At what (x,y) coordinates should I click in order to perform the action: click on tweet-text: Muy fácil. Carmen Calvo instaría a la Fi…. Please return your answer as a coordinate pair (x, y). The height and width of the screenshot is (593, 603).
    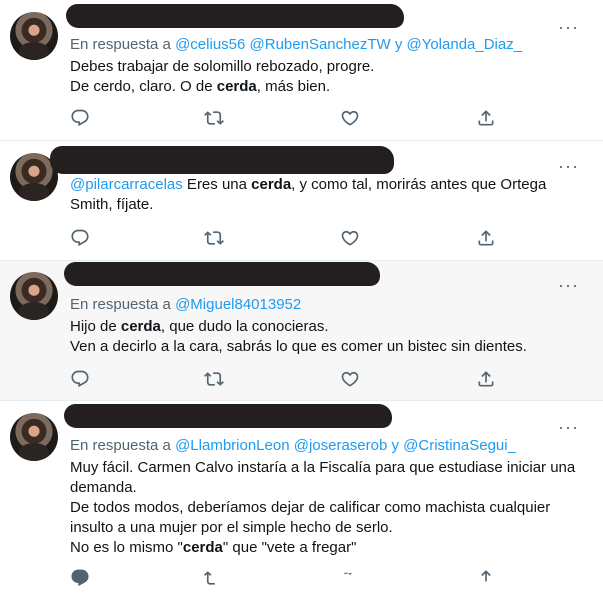
    Looking at the image, I should click on (330, 508).